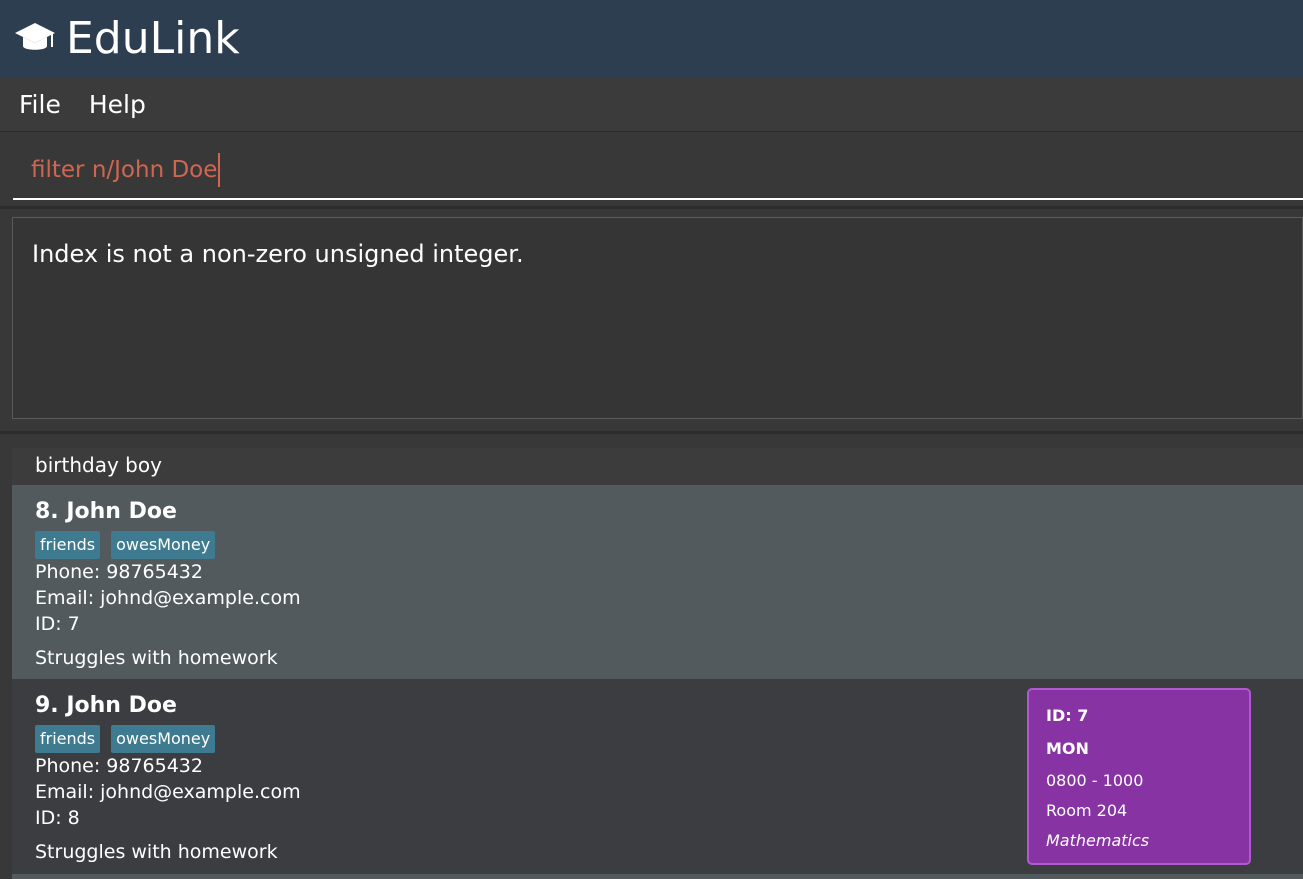  I want to click on lesson-room: Room 204, so click(1087, 810).